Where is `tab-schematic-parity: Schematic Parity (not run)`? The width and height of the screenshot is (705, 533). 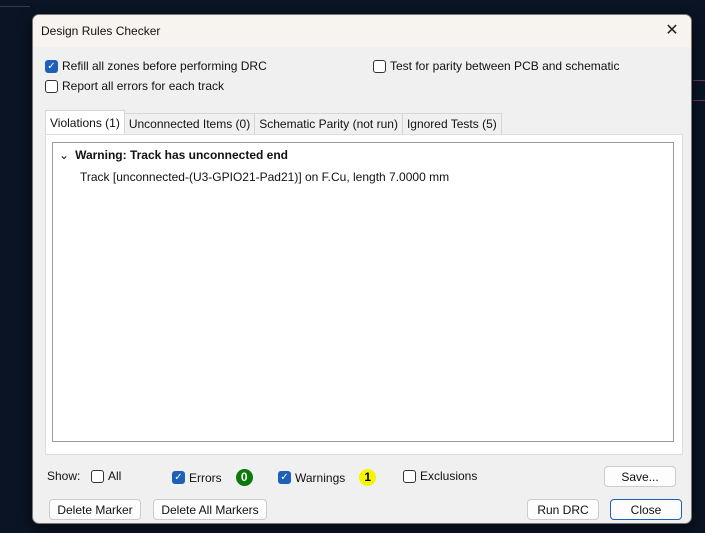
tab-schematic-parity: Schematic Parity (not run) is located at coordinates (328, 123).